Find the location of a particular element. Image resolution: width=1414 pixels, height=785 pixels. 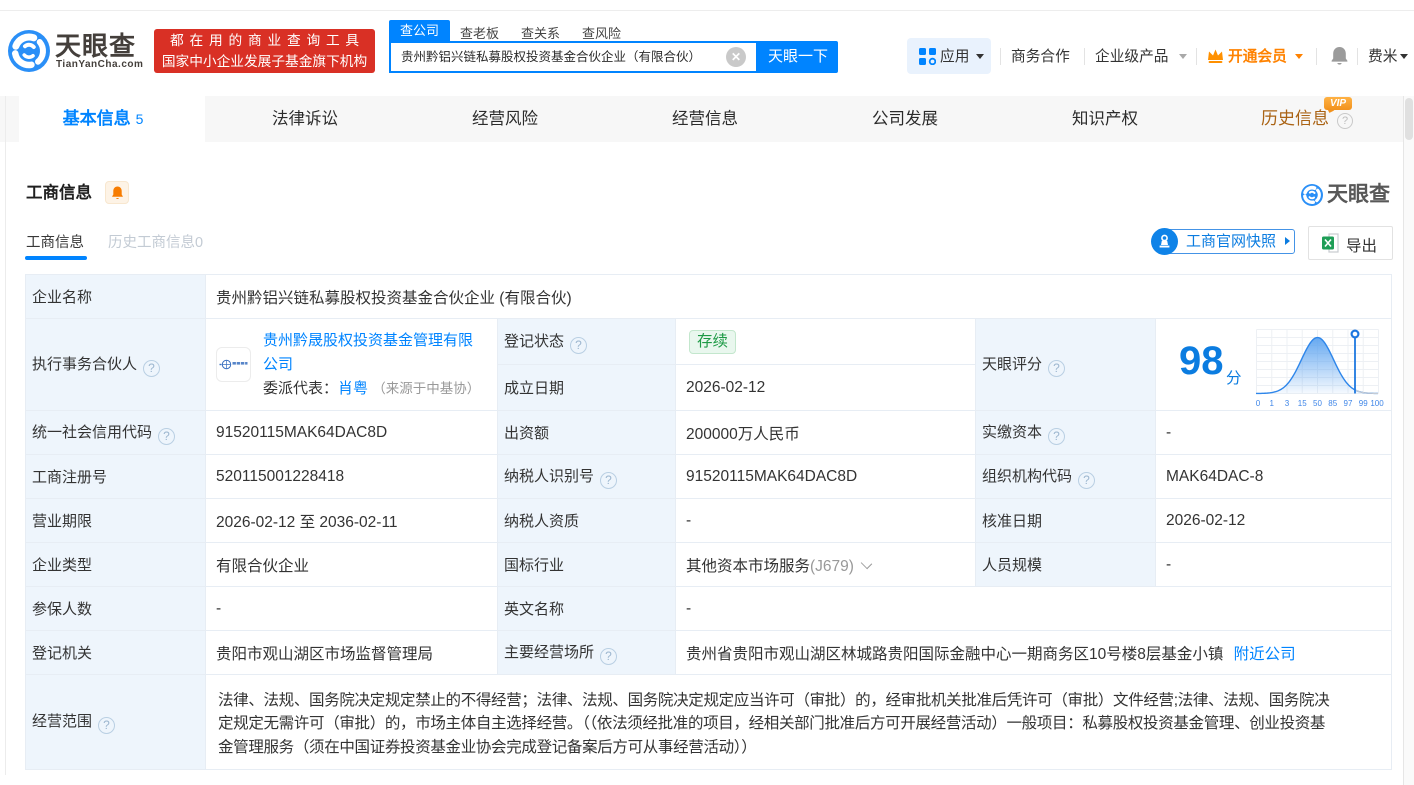

svg-text: 50 is located at coordinates (1317, 403).